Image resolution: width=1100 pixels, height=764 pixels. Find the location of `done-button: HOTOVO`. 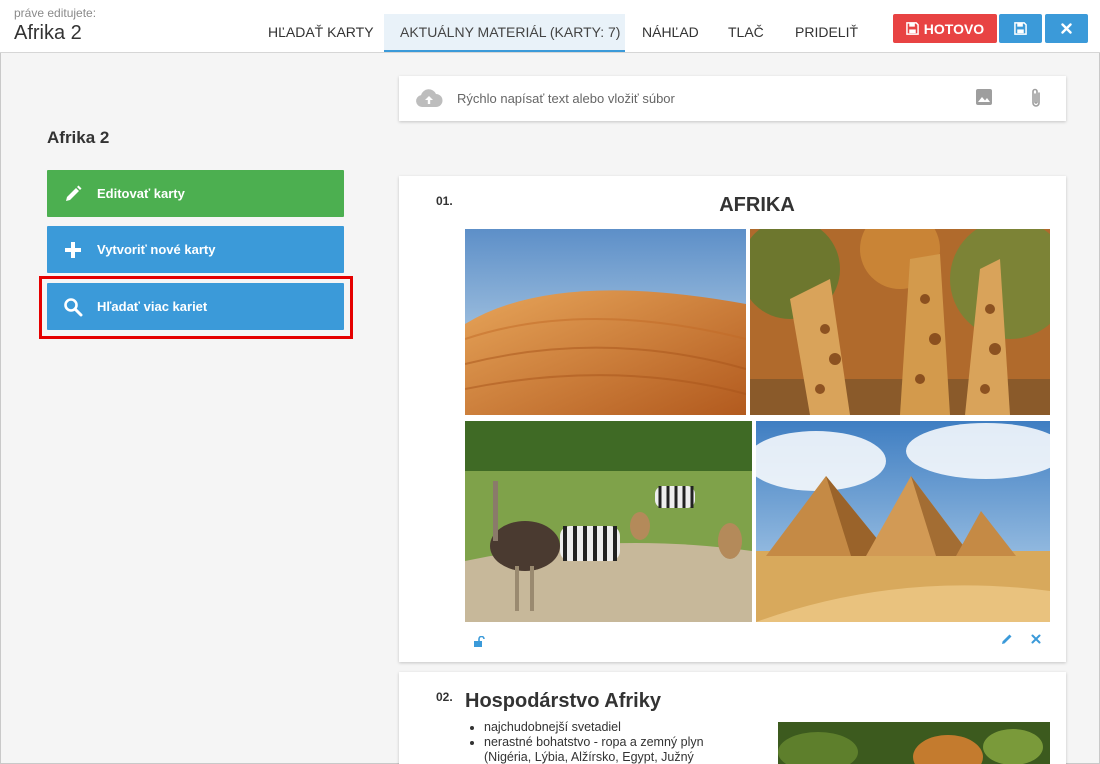

done-button: HOTOVO is located at coordinates (945, 28).